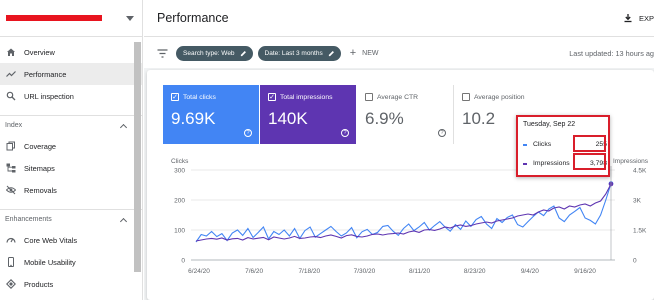  Describe the element at coordinates (420, 271) in the screenshot. I see `x-tick-label: 8/11/20` at that location.